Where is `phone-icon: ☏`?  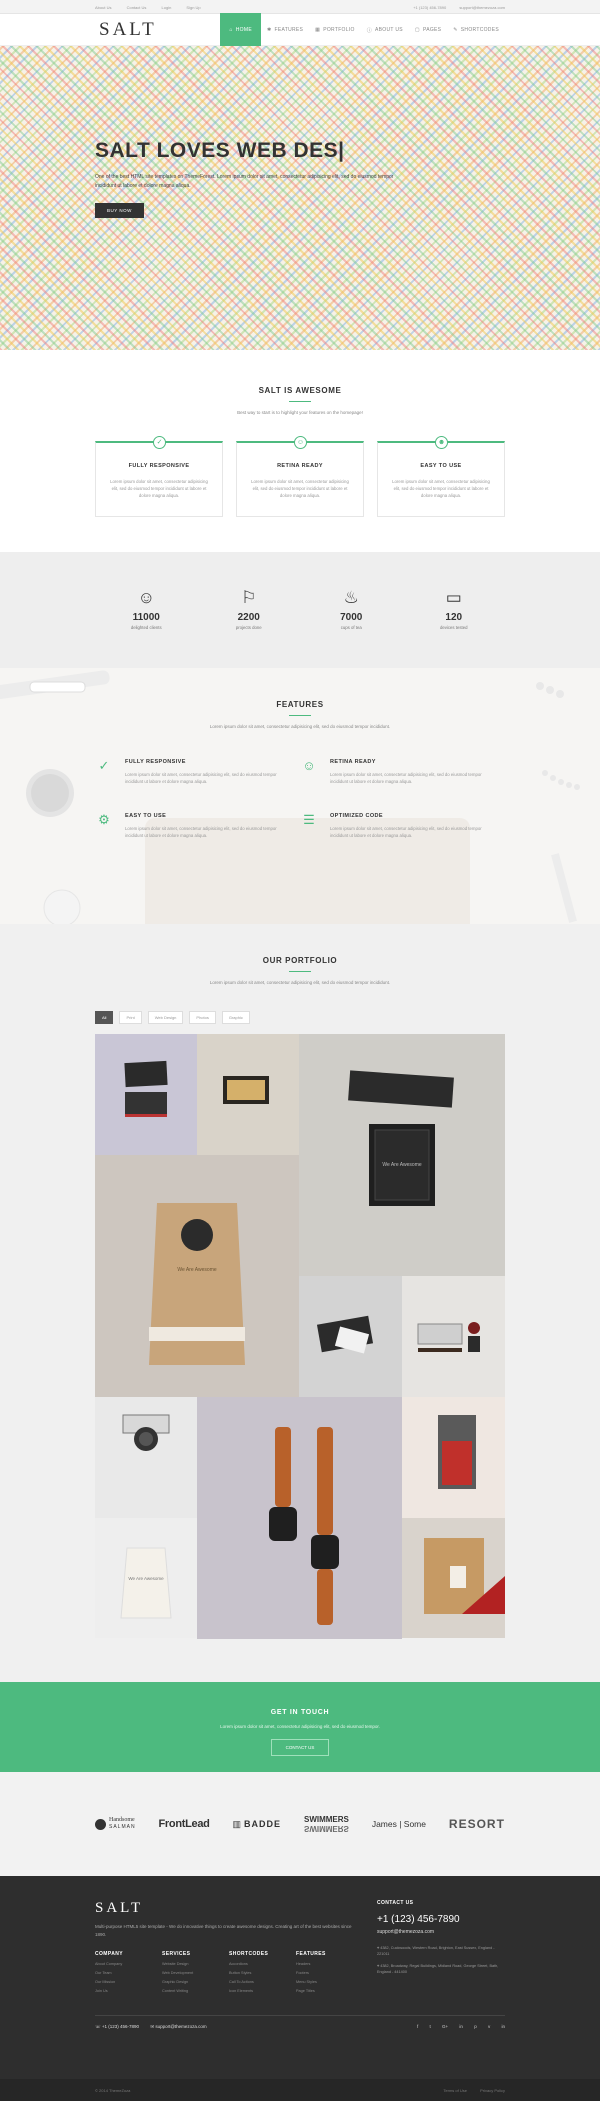
phone-icon: ☏ is located at coordinates (98, 2026).